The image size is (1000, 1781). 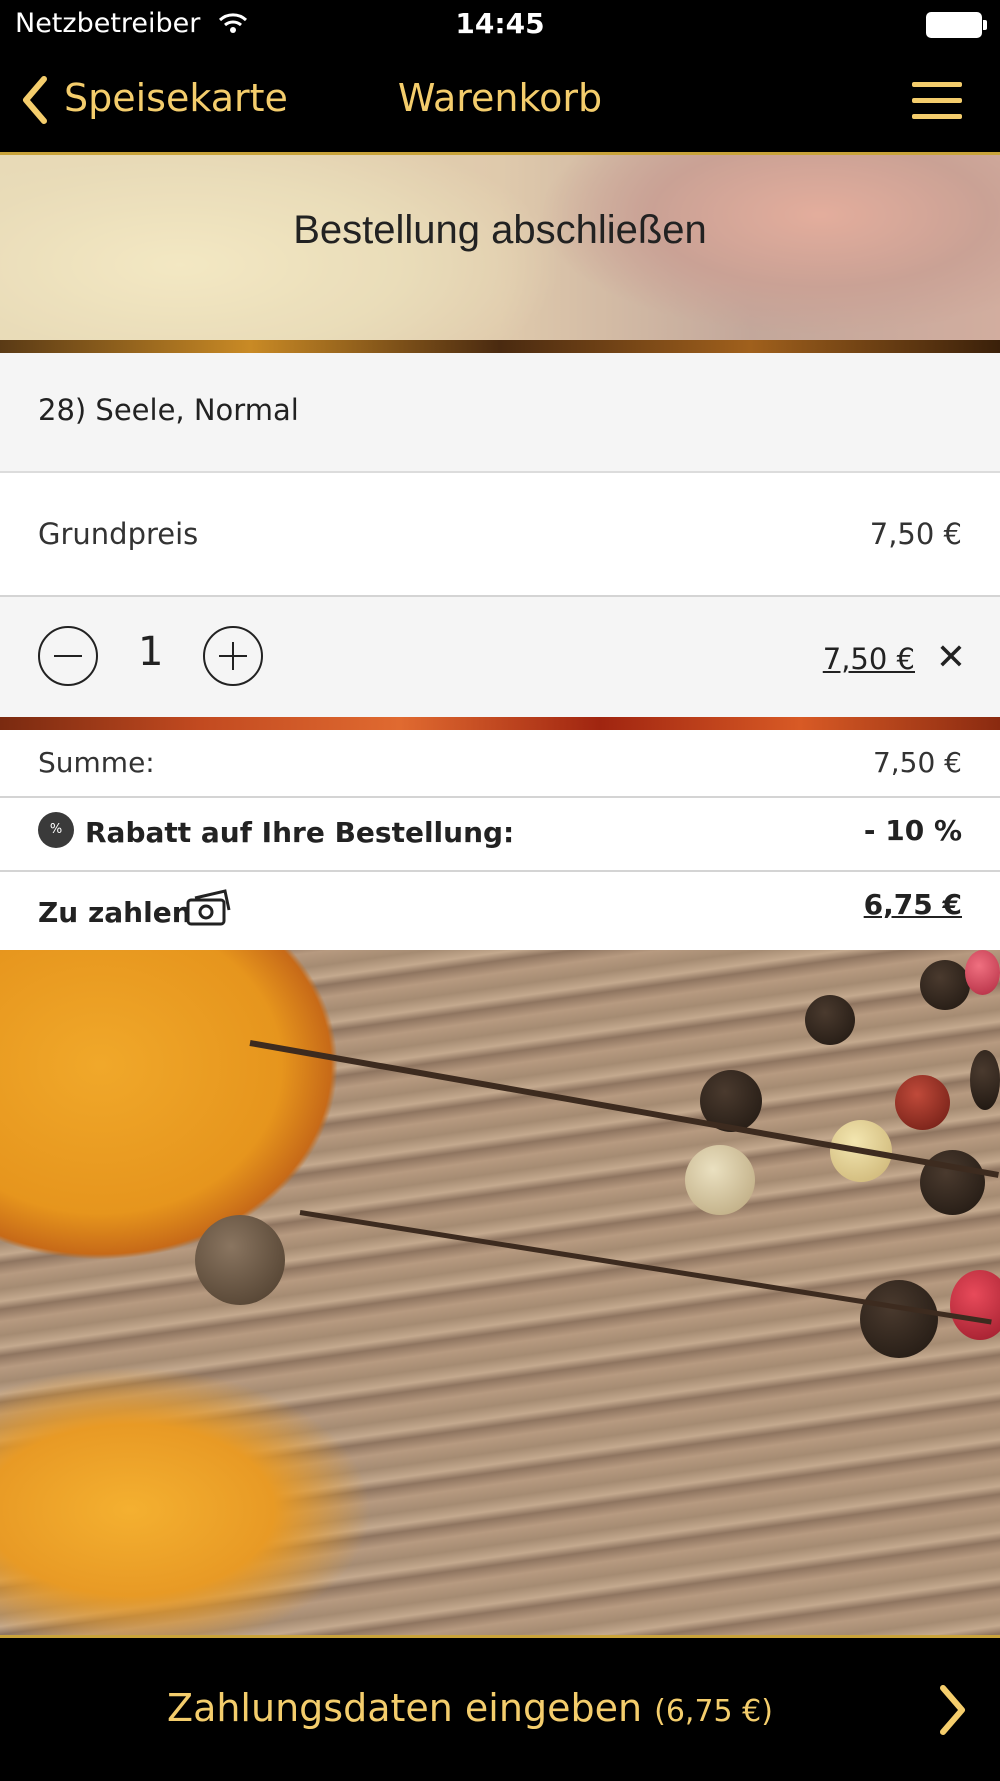 What do you see at coordinates (56, 830) in the screenshot?
I see `percent-badge-icon: %` at bounding box center [56, 830].